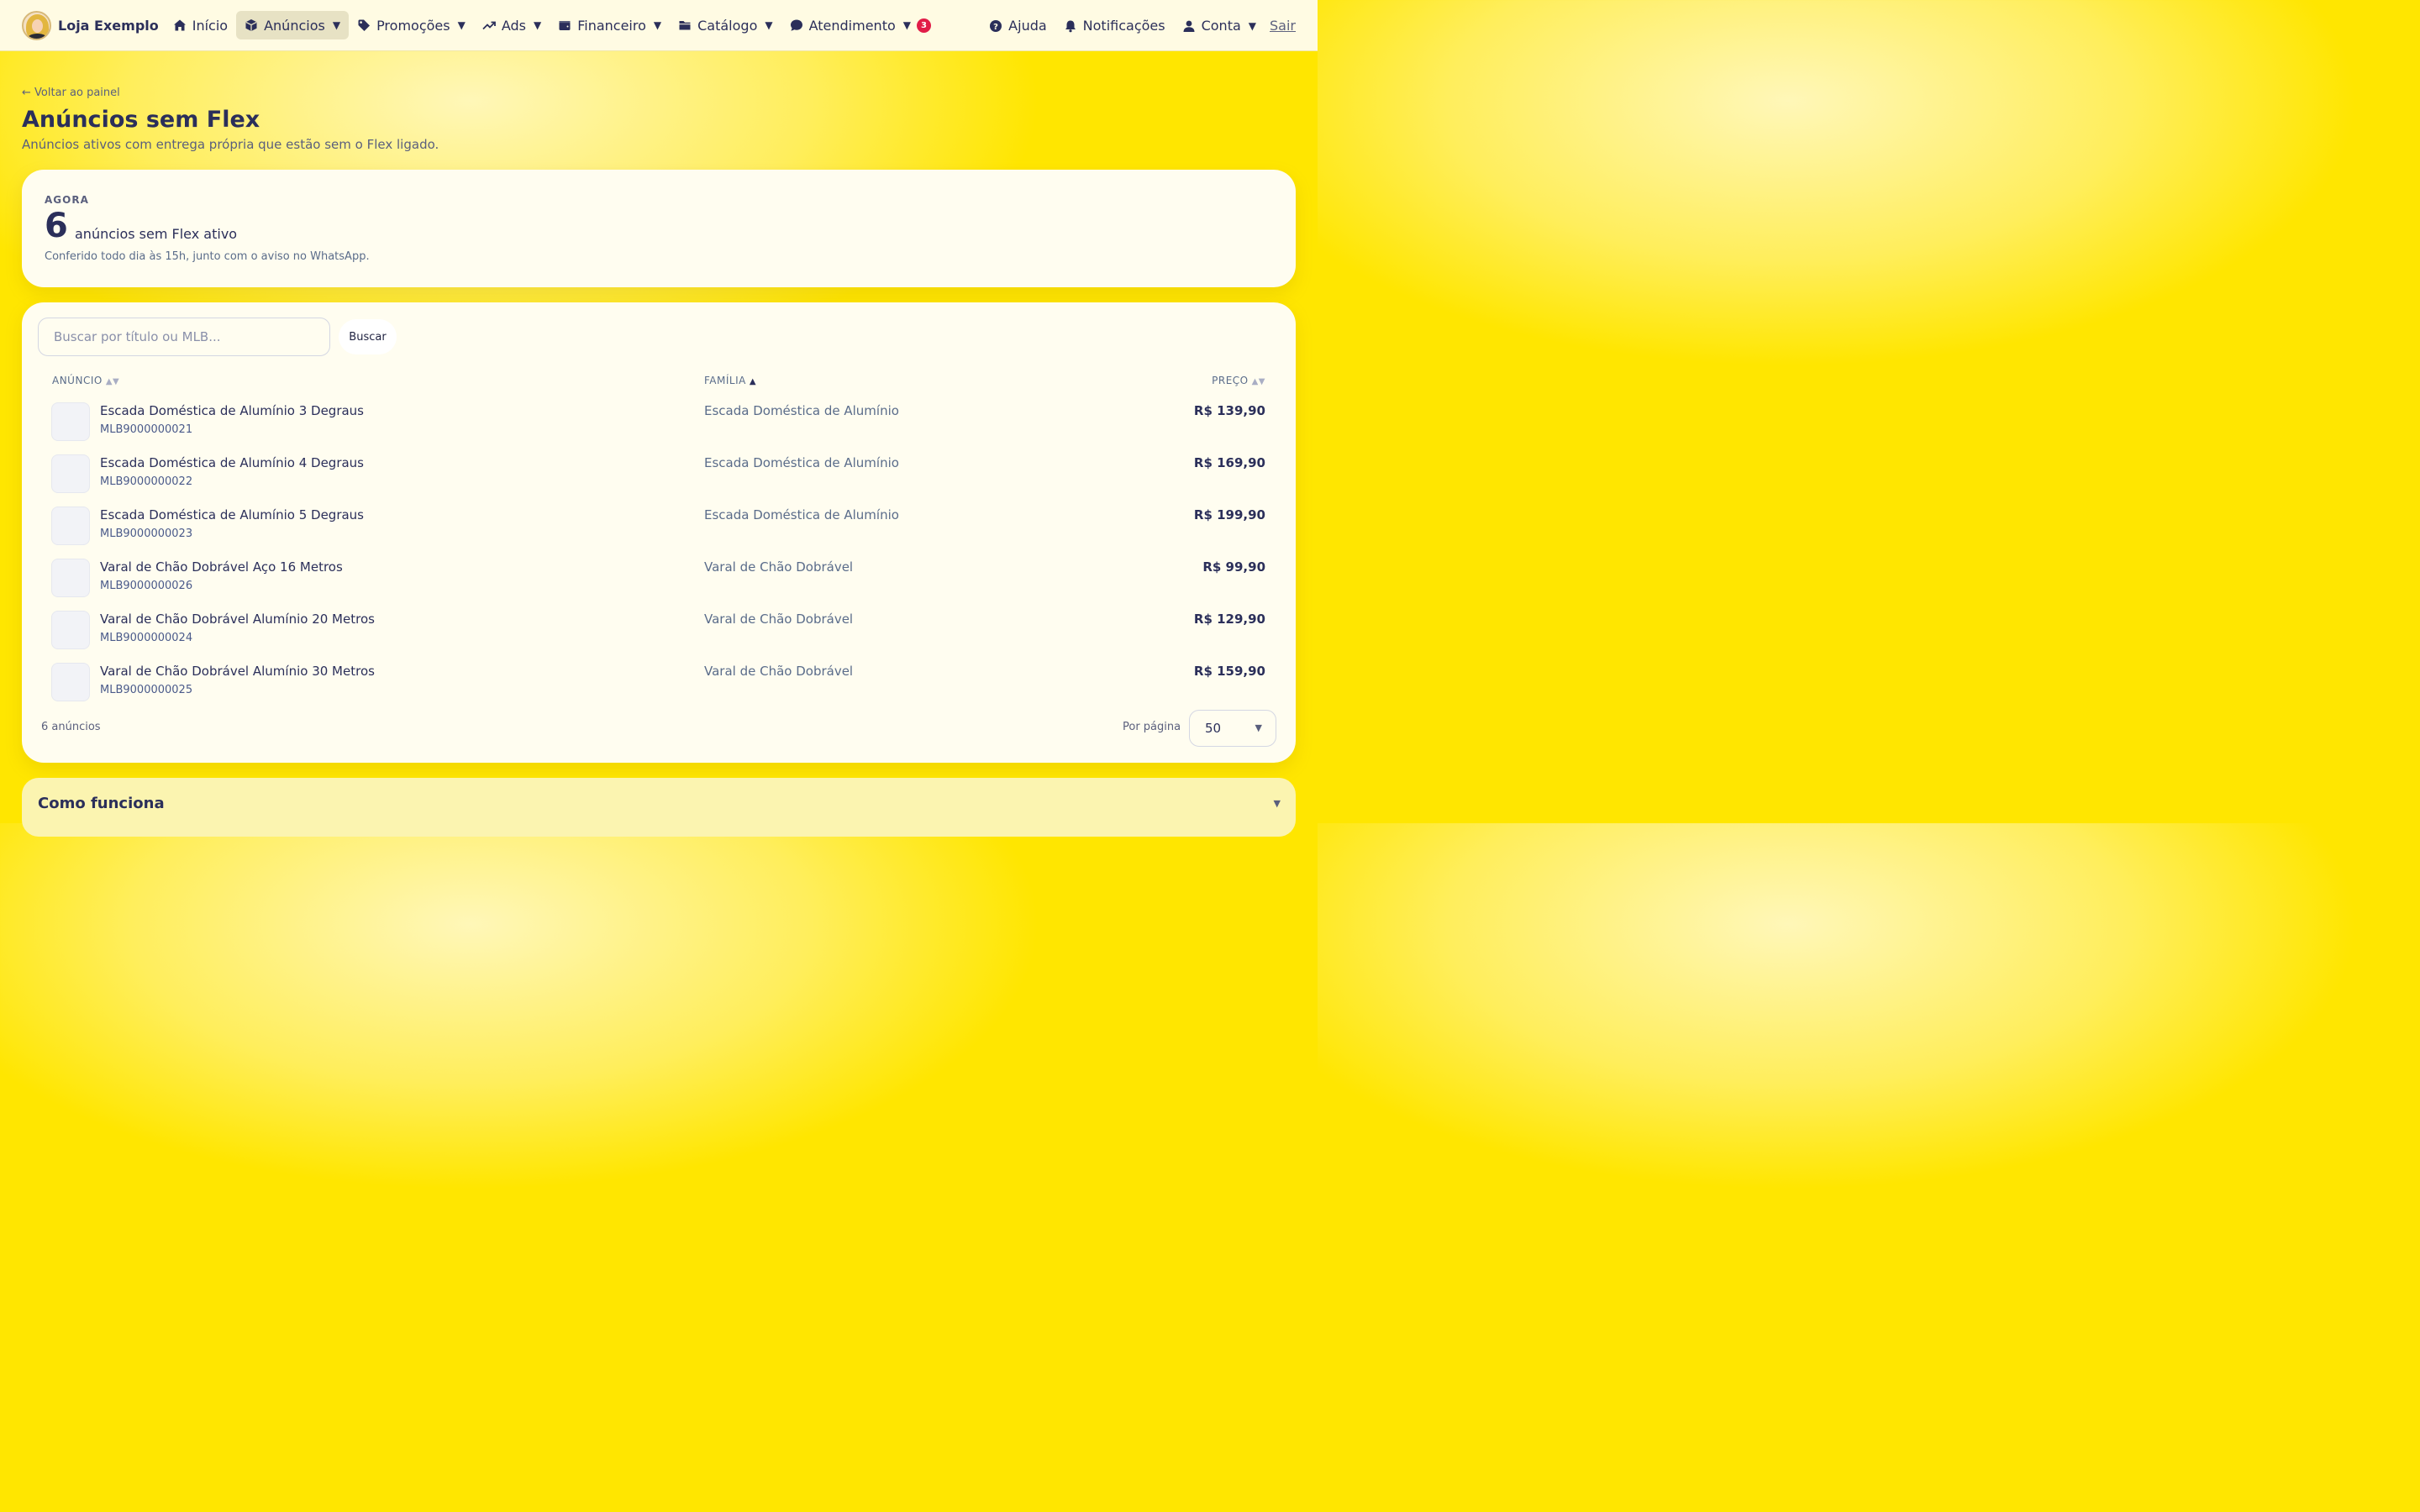  What do you see at coordinates (184, 337) in the screenshot?
I see `search-input` at bounding box center [184, 337].